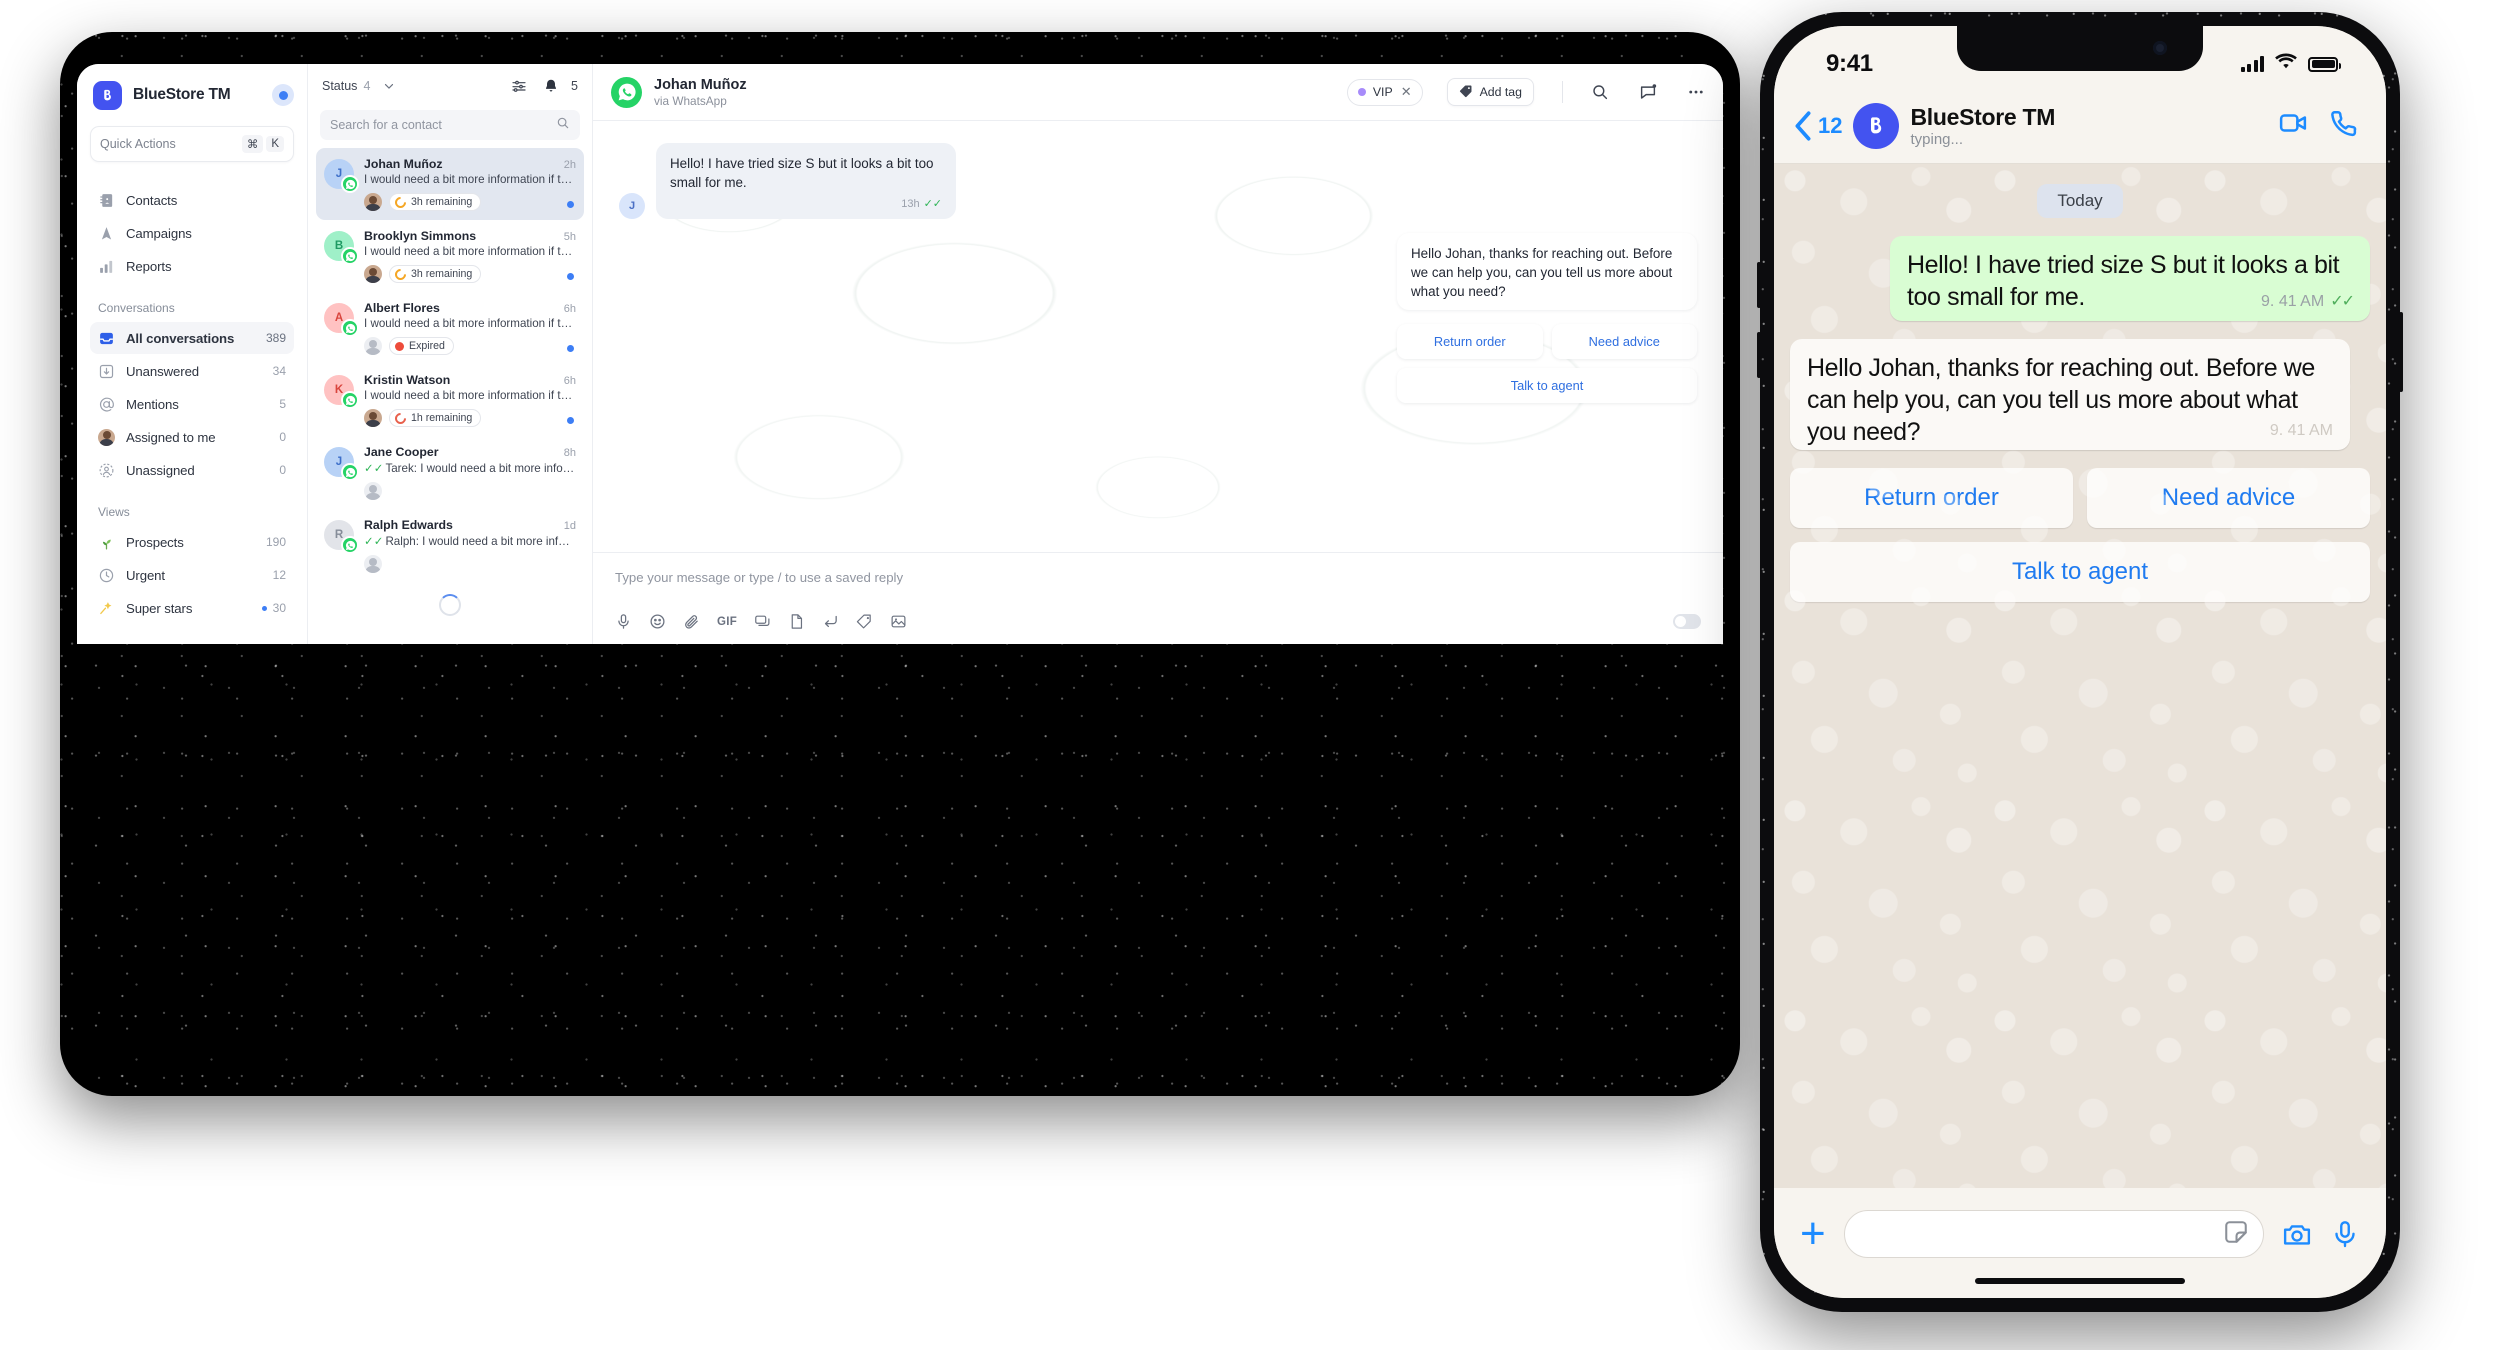 The height and width of the screenshot is (1350, 2506). Describe the element at coordinates (192, 371) in the screenshot. I see `sidebar-item-unanswered: Unanswered 34` at that location.